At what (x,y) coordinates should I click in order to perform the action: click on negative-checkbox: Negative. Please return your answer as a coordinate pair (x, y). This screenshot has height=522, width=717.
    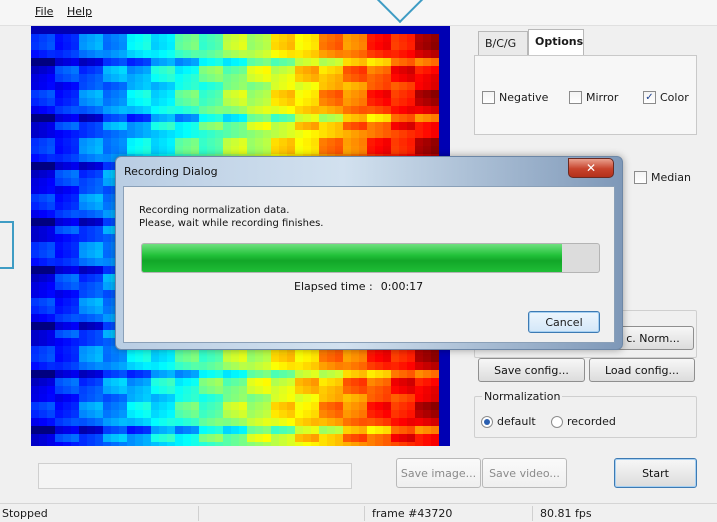
    Looking at the image, I should click on (515, 97).